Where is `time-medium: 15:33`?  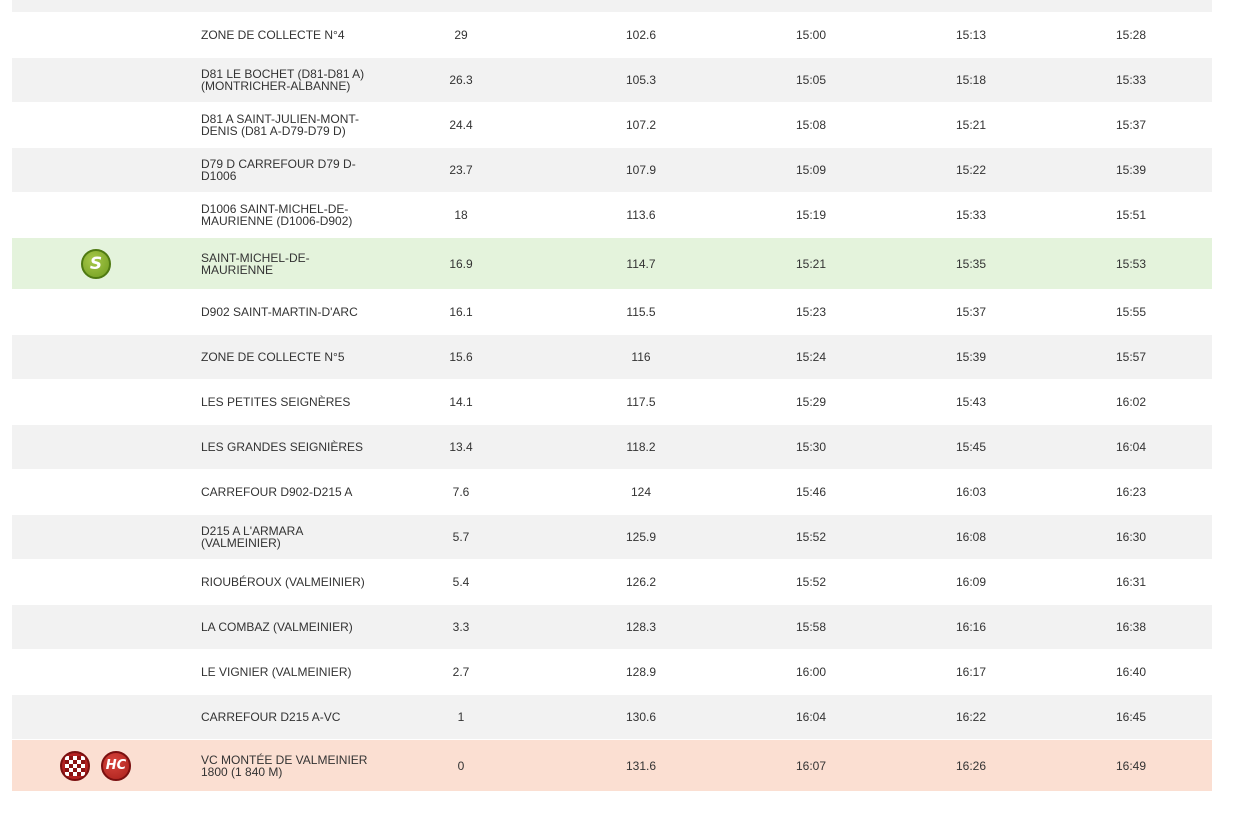
time-medium: 15:33 is located at coordinates (971, 215).